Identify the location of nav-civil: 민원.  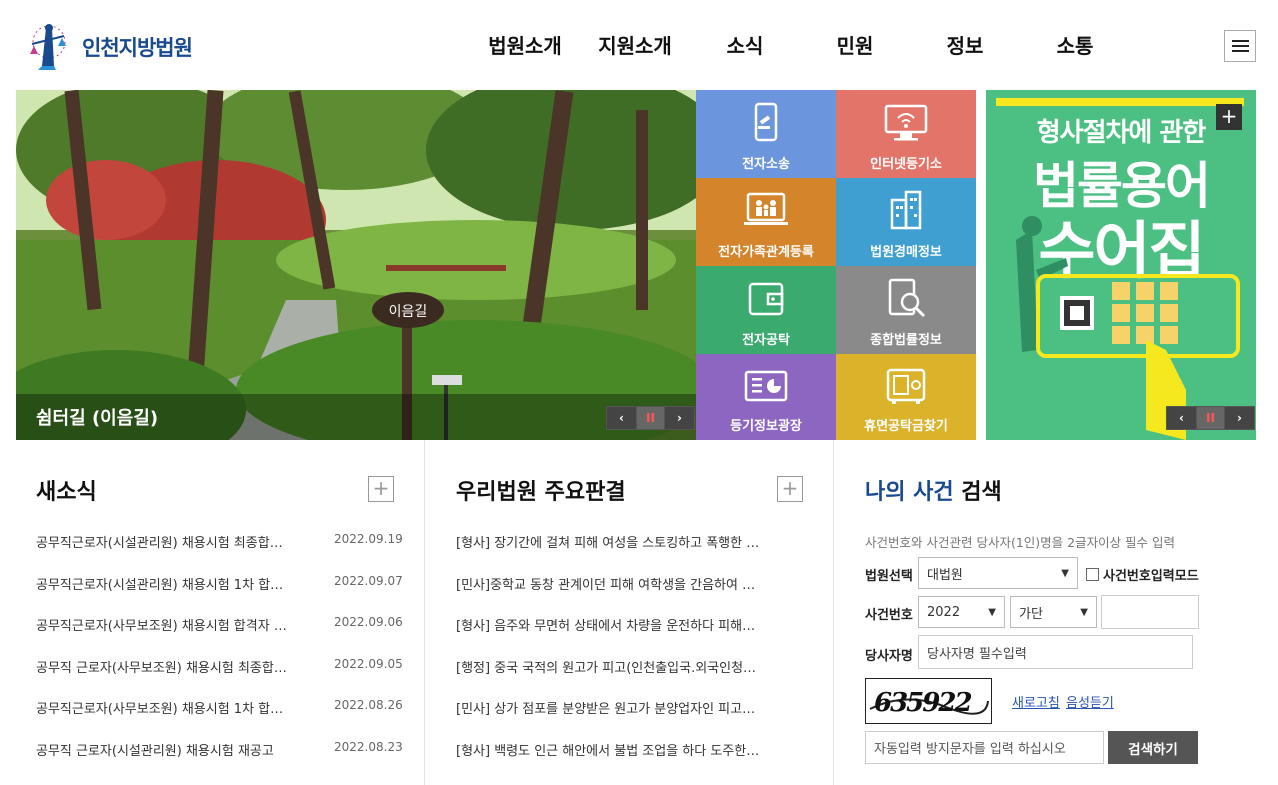
(855, 44).